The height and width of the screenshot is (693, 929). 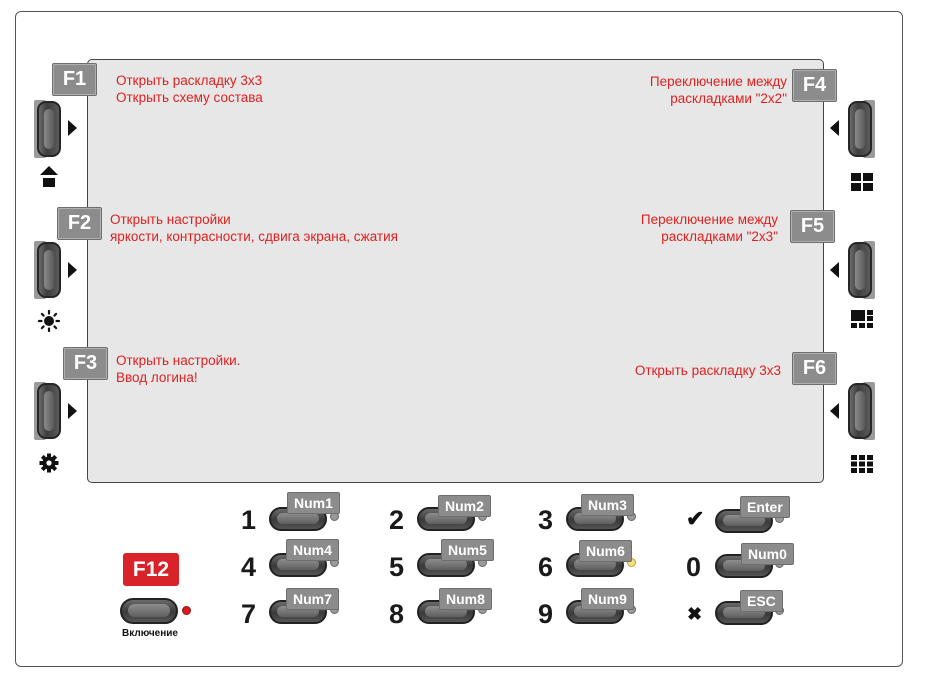 What do you see at coordinates (249, 614) in the screenshot?
I see `digit-7-label: 7` at bounding box center [249, 614].